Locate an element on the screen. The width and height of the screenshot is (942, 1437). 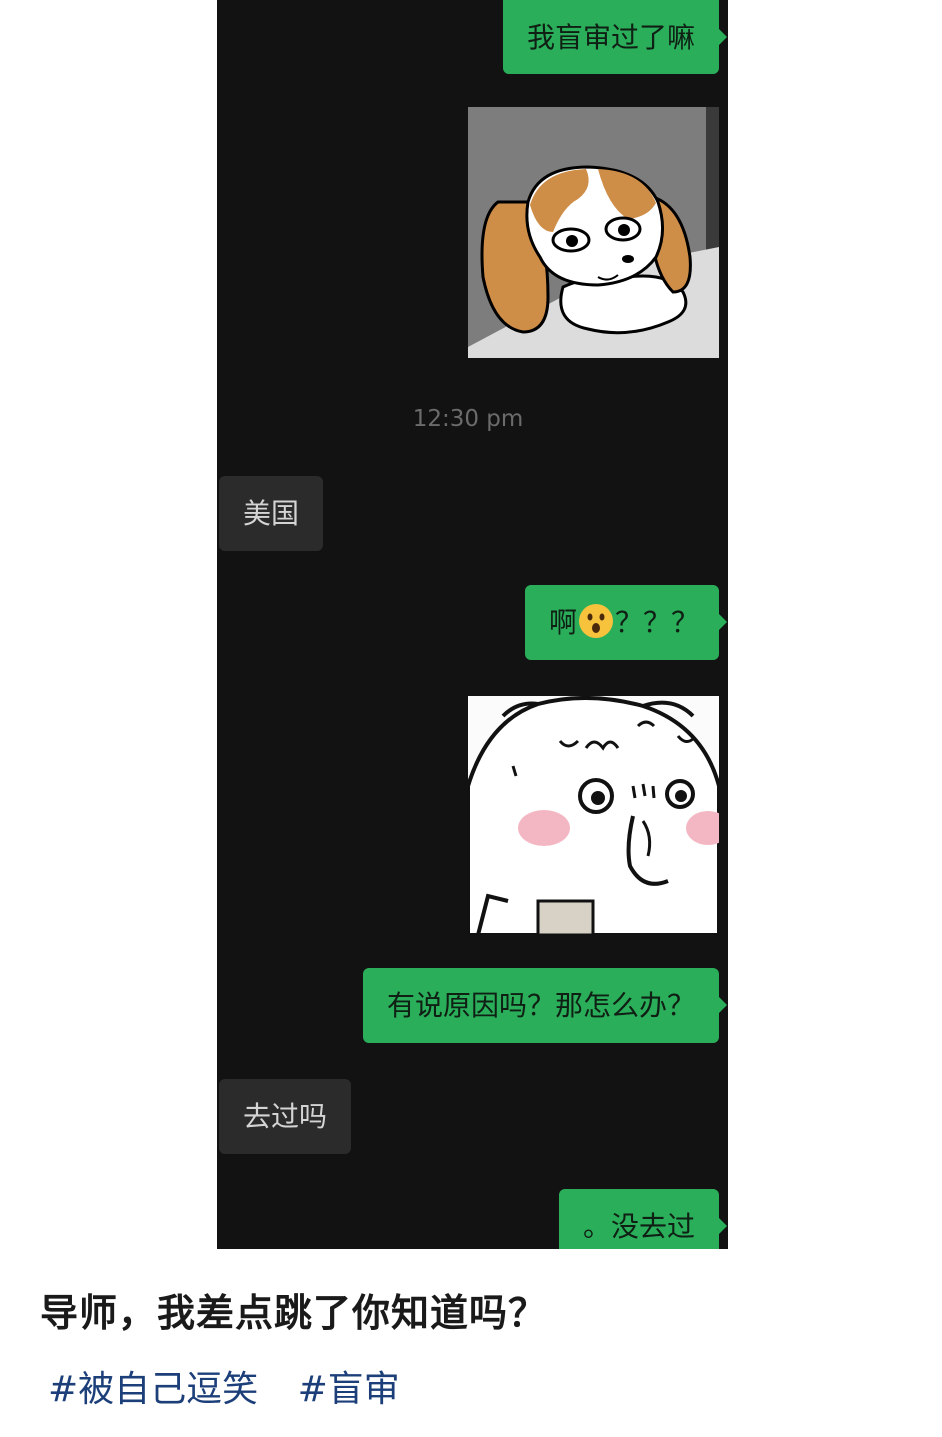
message-bubble-sent: 我盲审过了嘛 is located at coordinates (615, 37).